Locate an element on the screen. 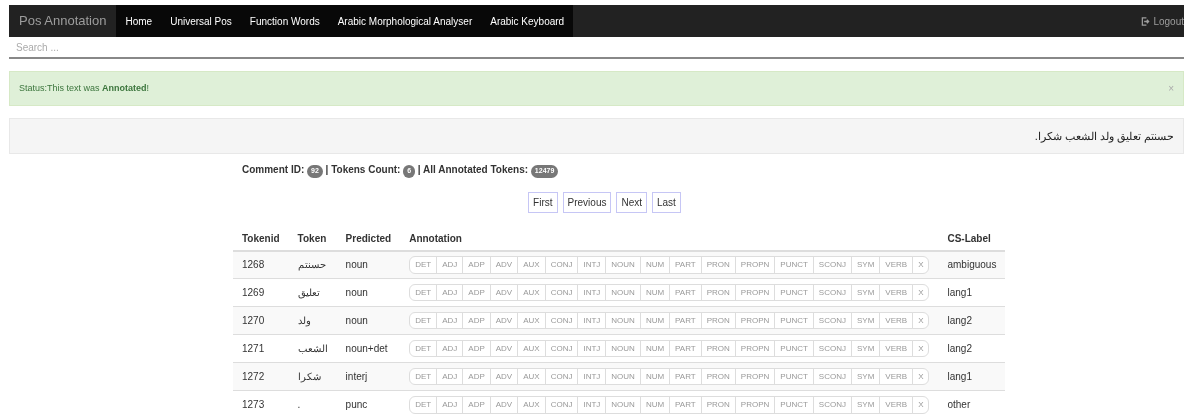 This screenshot has width=1193, height=418. nav-link: Universal Pos is located at coordinates (201, 21).